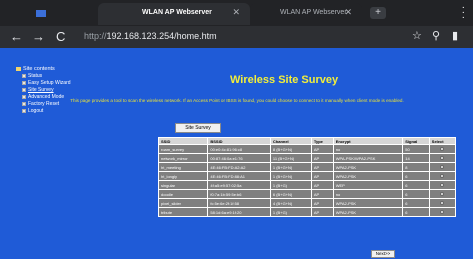 This screenshot has height=259, width=473. What do you see at coordinates (59, 90) in the screenshot?
I see `sidebar-item-site-survey: Site Survey` at bounding box center [59, 90].